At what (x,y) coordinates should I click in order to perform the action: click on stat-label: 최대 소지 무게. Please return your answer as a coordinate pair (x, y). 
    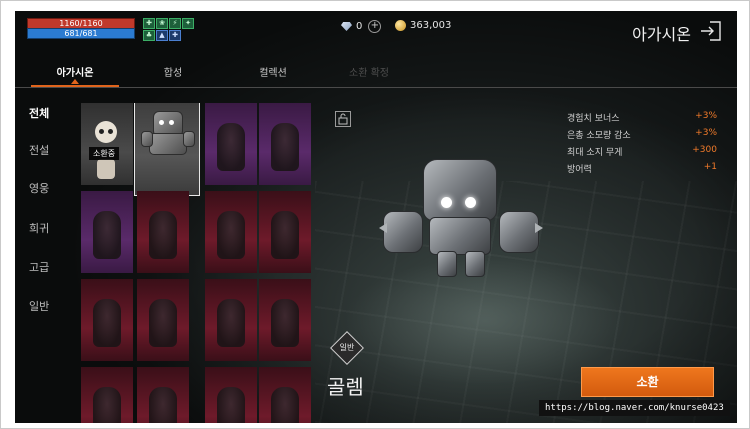
    Looking at the image, I should click on (595, 153).